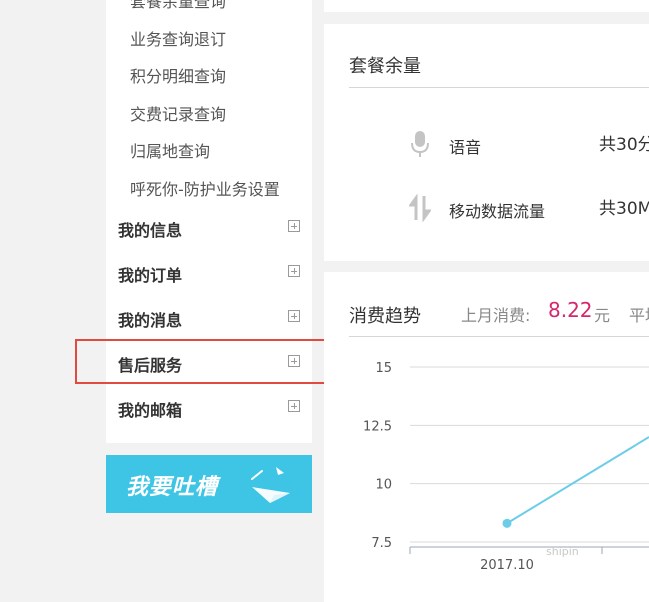 This screenshot has width=649, height=602. What do you see at coordinates (577, 480) in the screenshot?
I see `series-line` at bounding box center [577, 480].